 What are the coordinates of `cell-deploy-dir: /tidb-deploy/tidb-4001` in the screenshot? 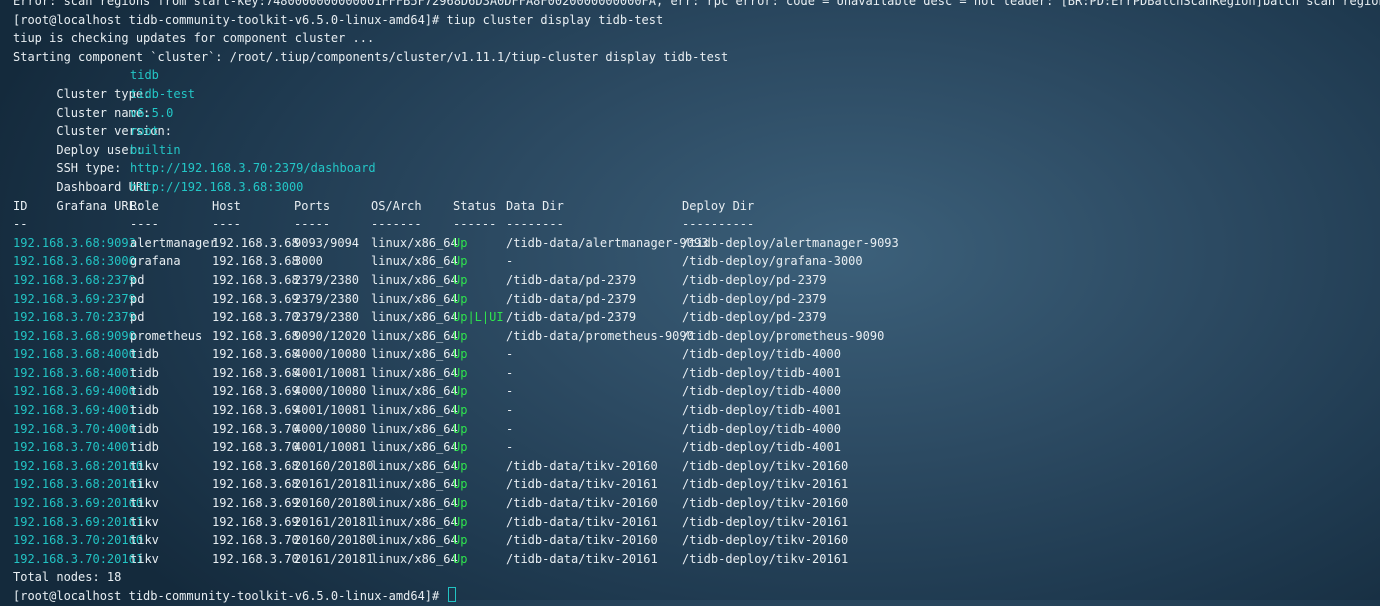 It's located at (761, 410).